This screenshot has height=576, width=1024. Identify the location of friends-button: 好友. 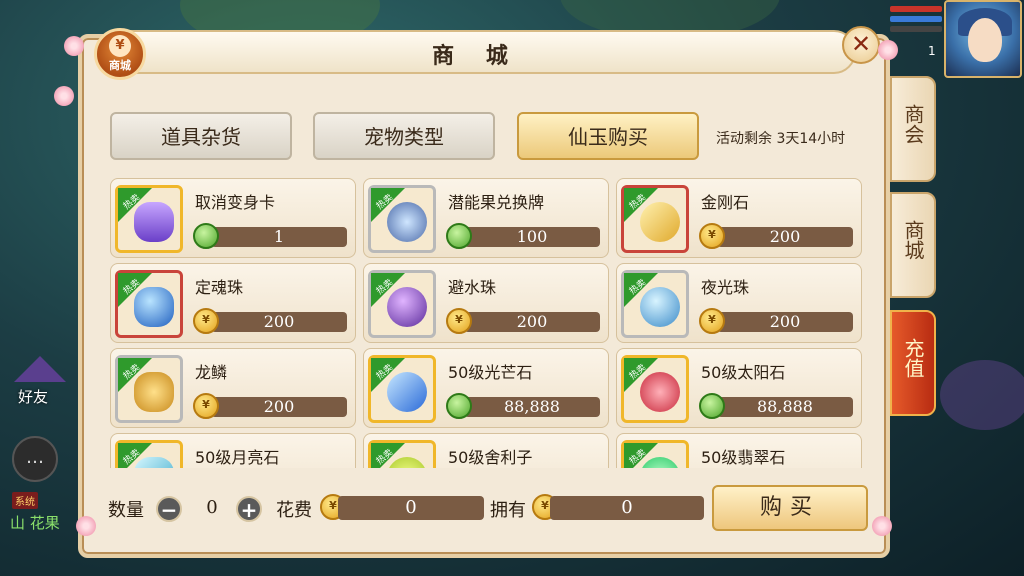
(39, 384).